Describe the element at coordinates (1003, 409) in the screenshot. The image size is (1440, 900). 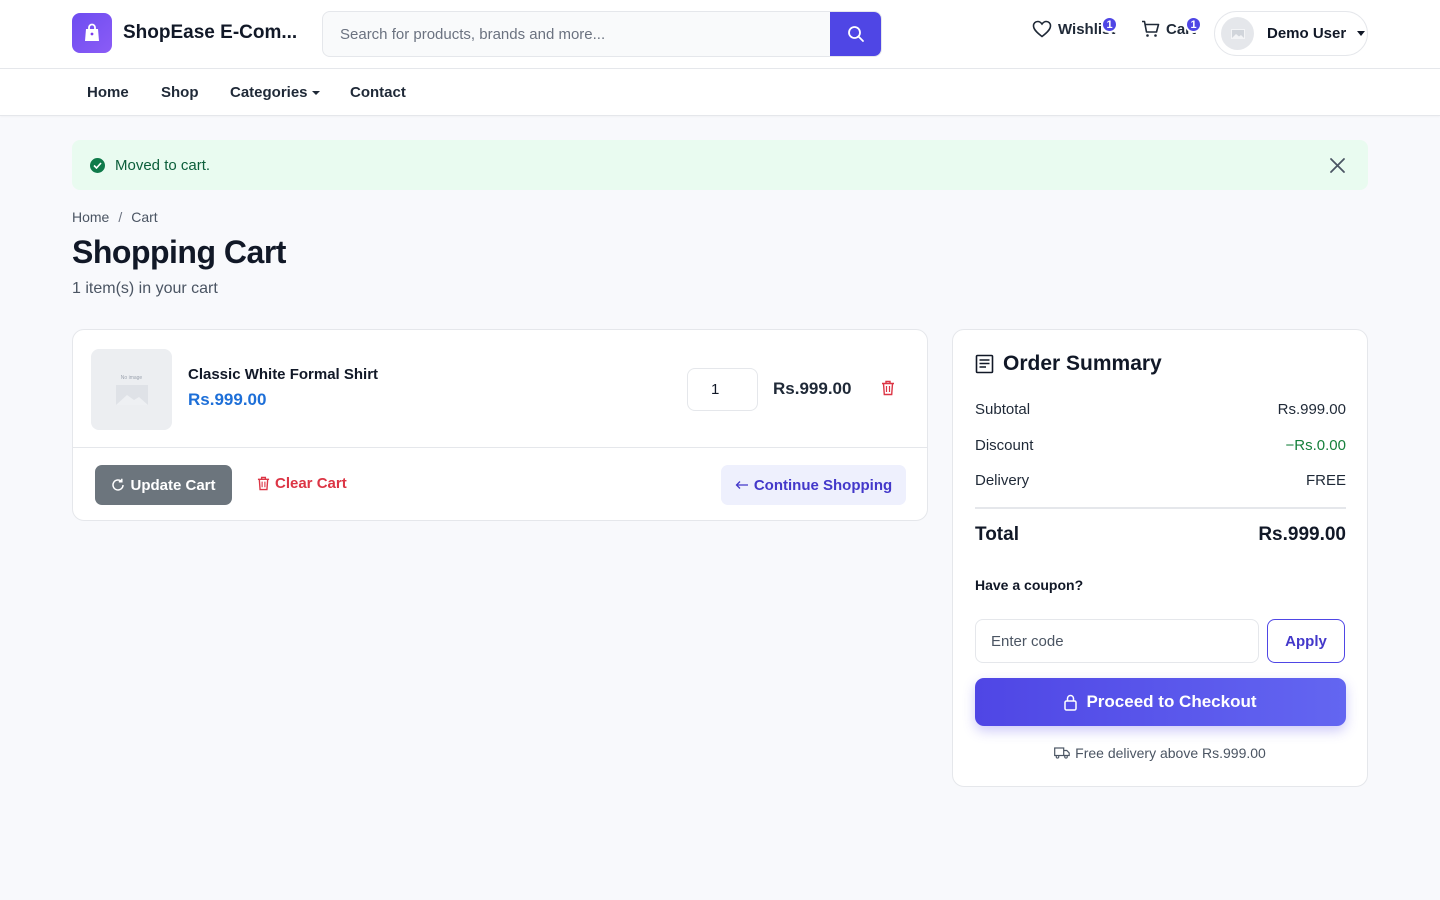
I see `subtotal-label: Subtotal` at that location.